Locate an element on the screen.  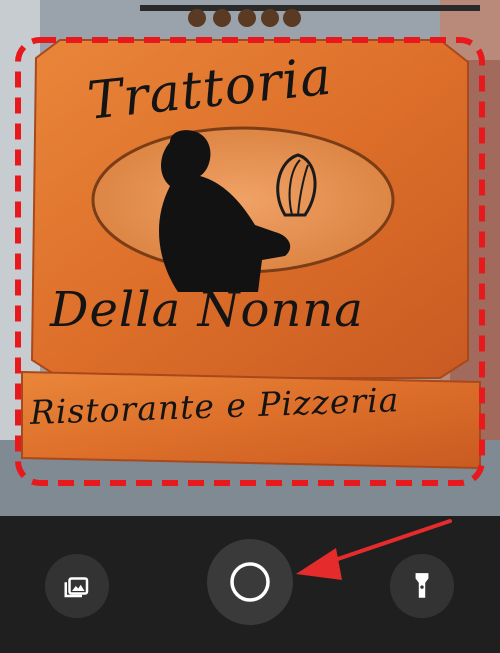
flashlight-button is located at coordinates (422, 586).